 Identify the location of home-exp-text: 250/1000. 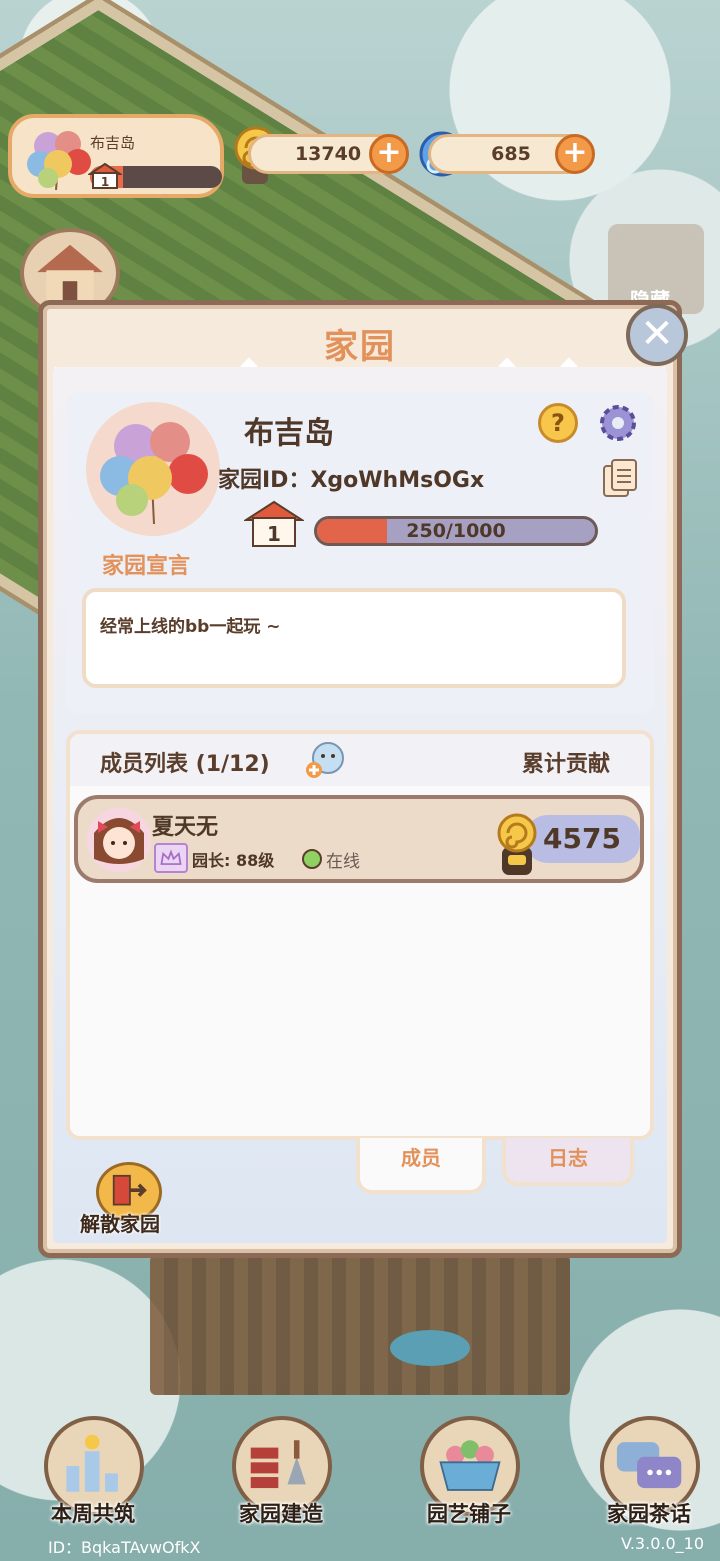
(456, 531).